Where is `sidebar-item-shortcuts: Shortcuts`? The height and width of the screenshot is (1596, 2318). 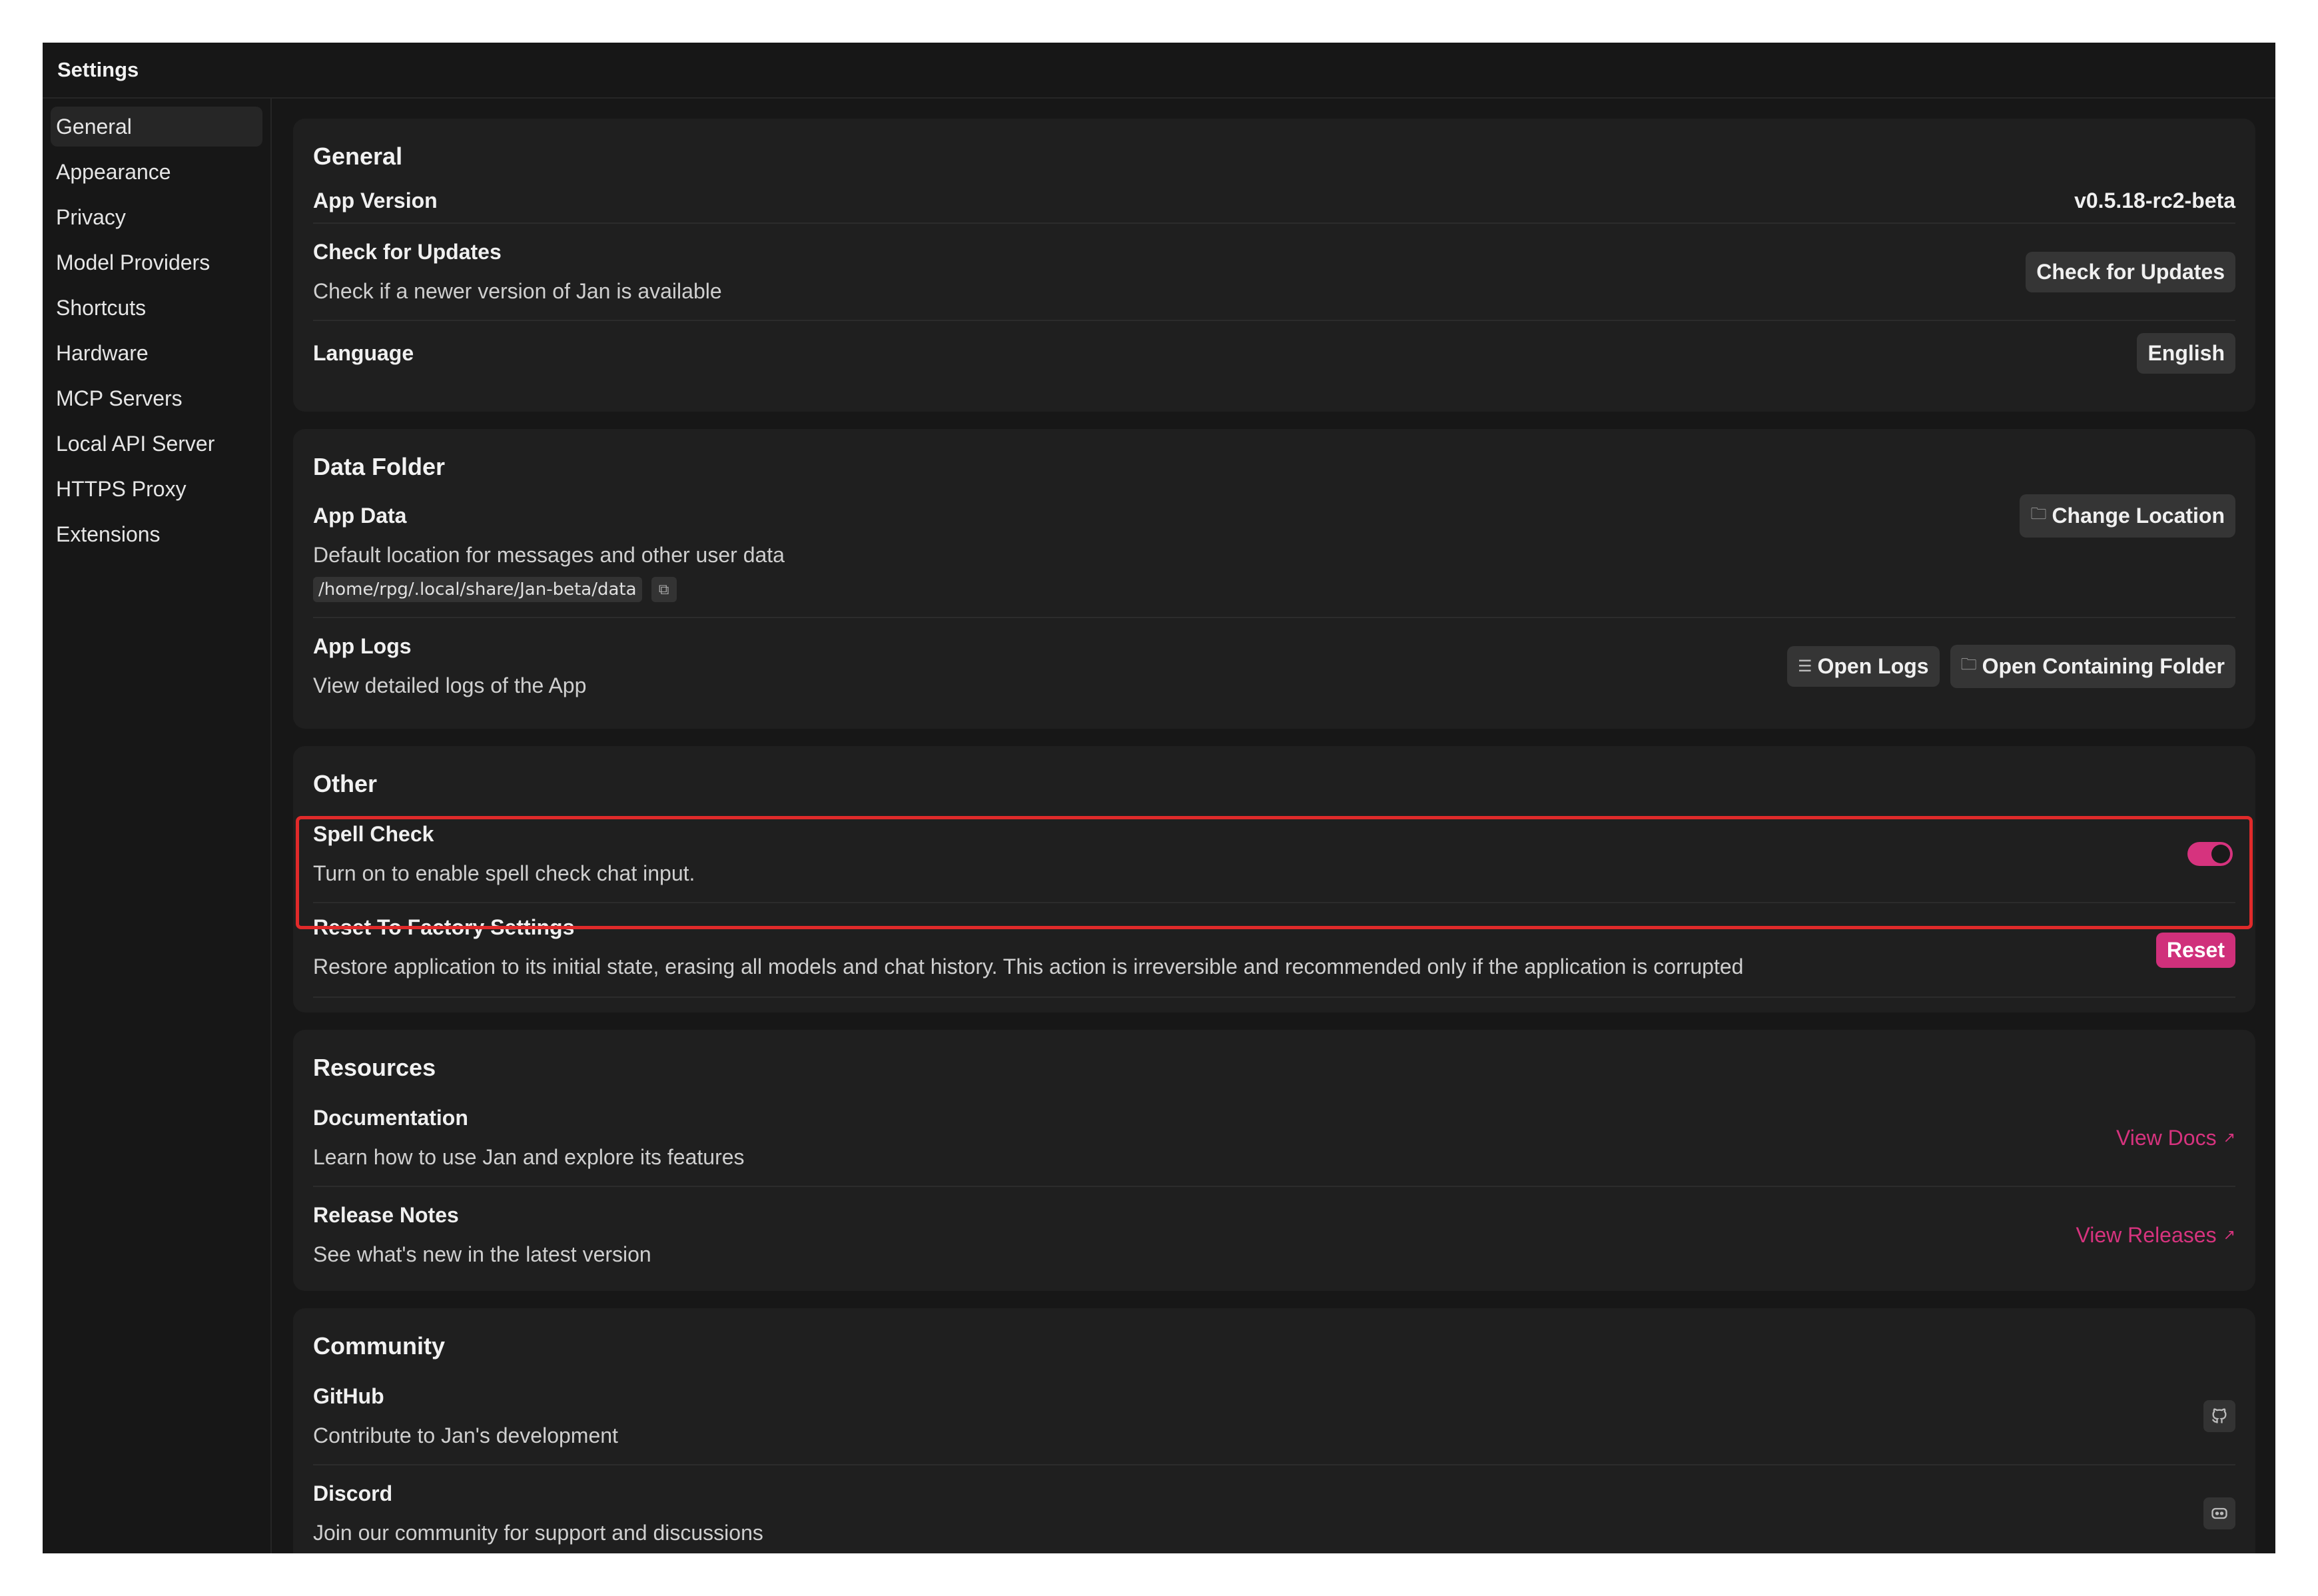 sidebar-item-shortcuts: Shortcuts is located at coordinates (156, 308).